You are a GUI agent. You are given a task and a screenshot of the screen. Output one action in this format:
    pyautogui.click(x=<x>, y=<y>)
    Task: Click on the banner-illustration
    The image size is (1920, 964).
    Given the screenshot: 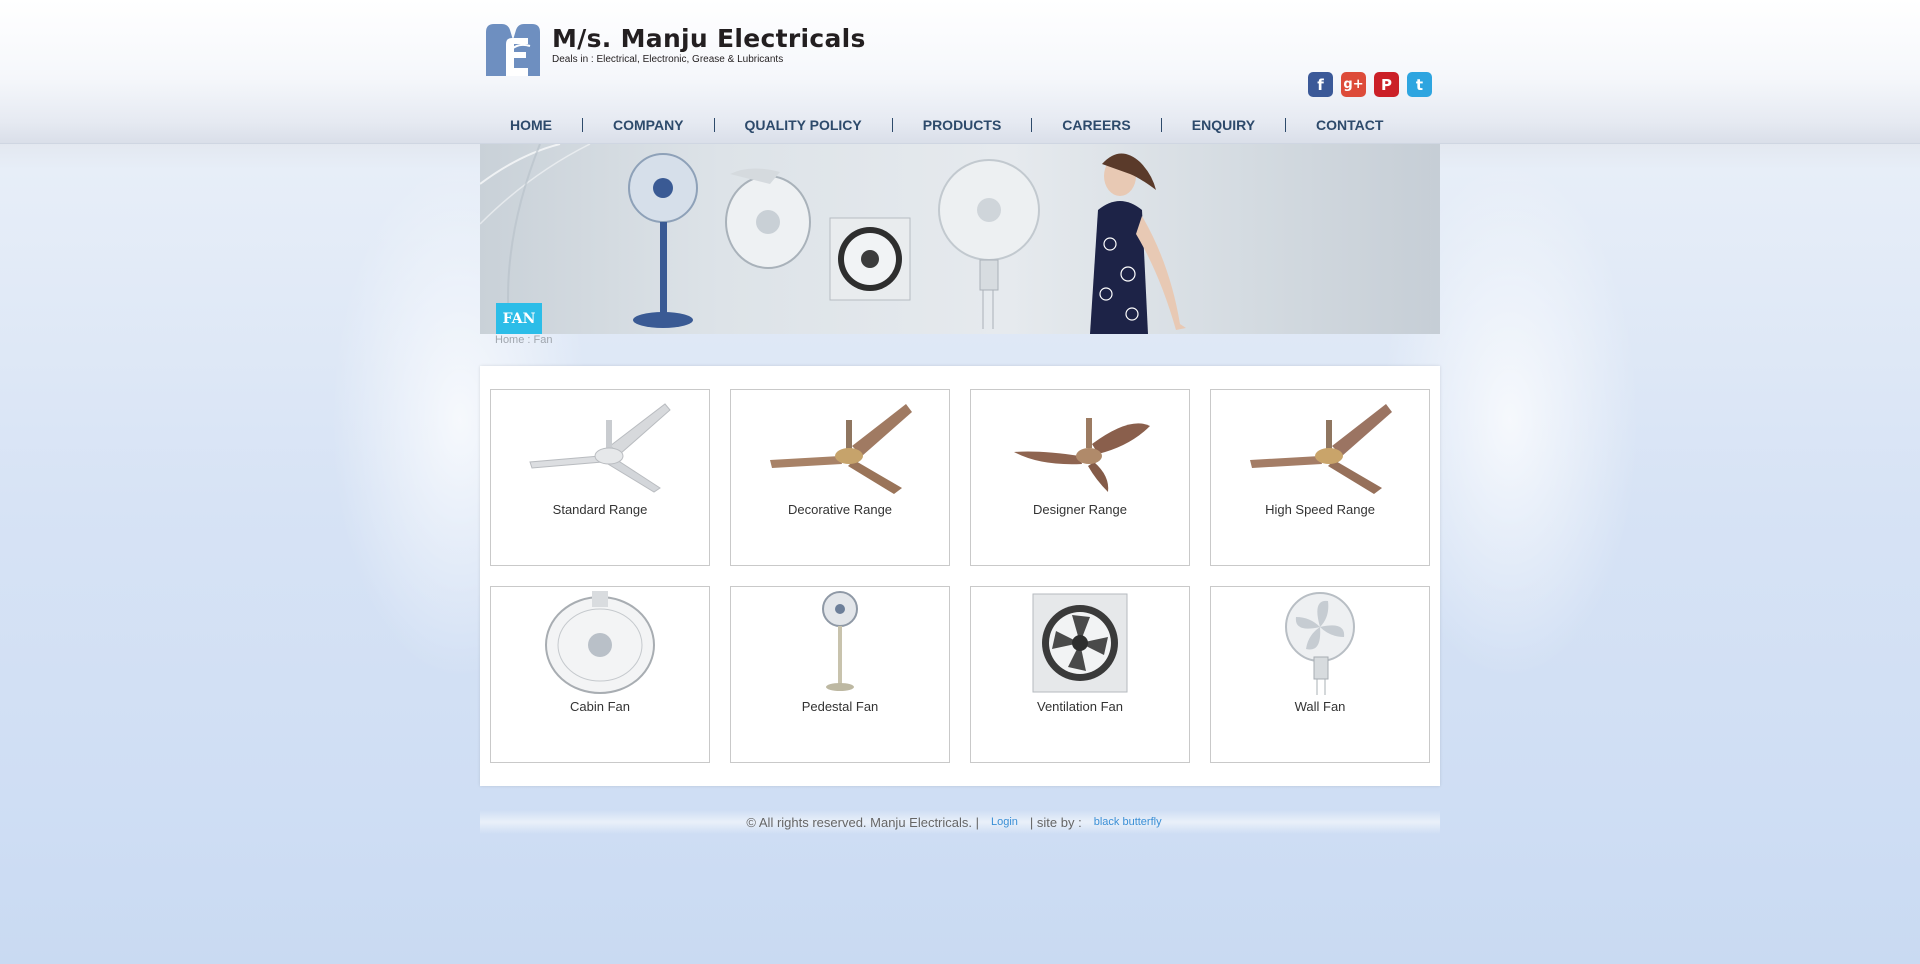 What is the action you would take?
    pyautogui.click(x=833, y=239)
    